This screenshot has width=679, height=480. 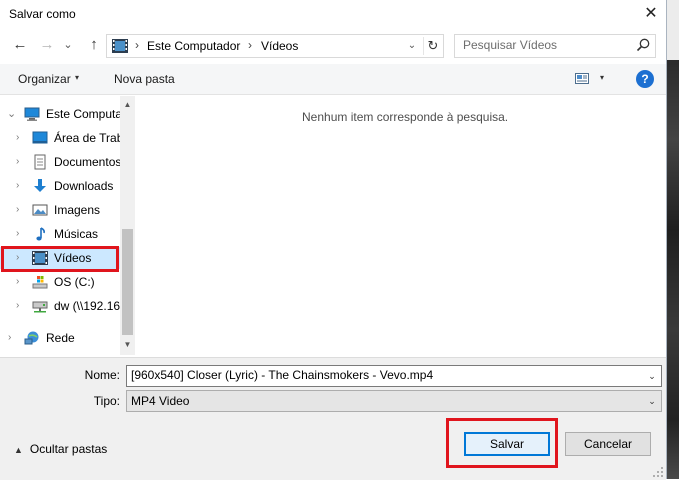 I want to click on scrollbar-thumb, so click(x=127, y=282).